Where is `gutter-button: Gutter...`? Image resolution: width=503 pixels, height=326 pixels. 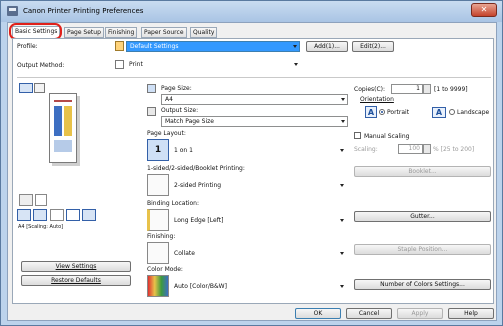
gutter-button: Gutter... is located at coordinates (422, 216).